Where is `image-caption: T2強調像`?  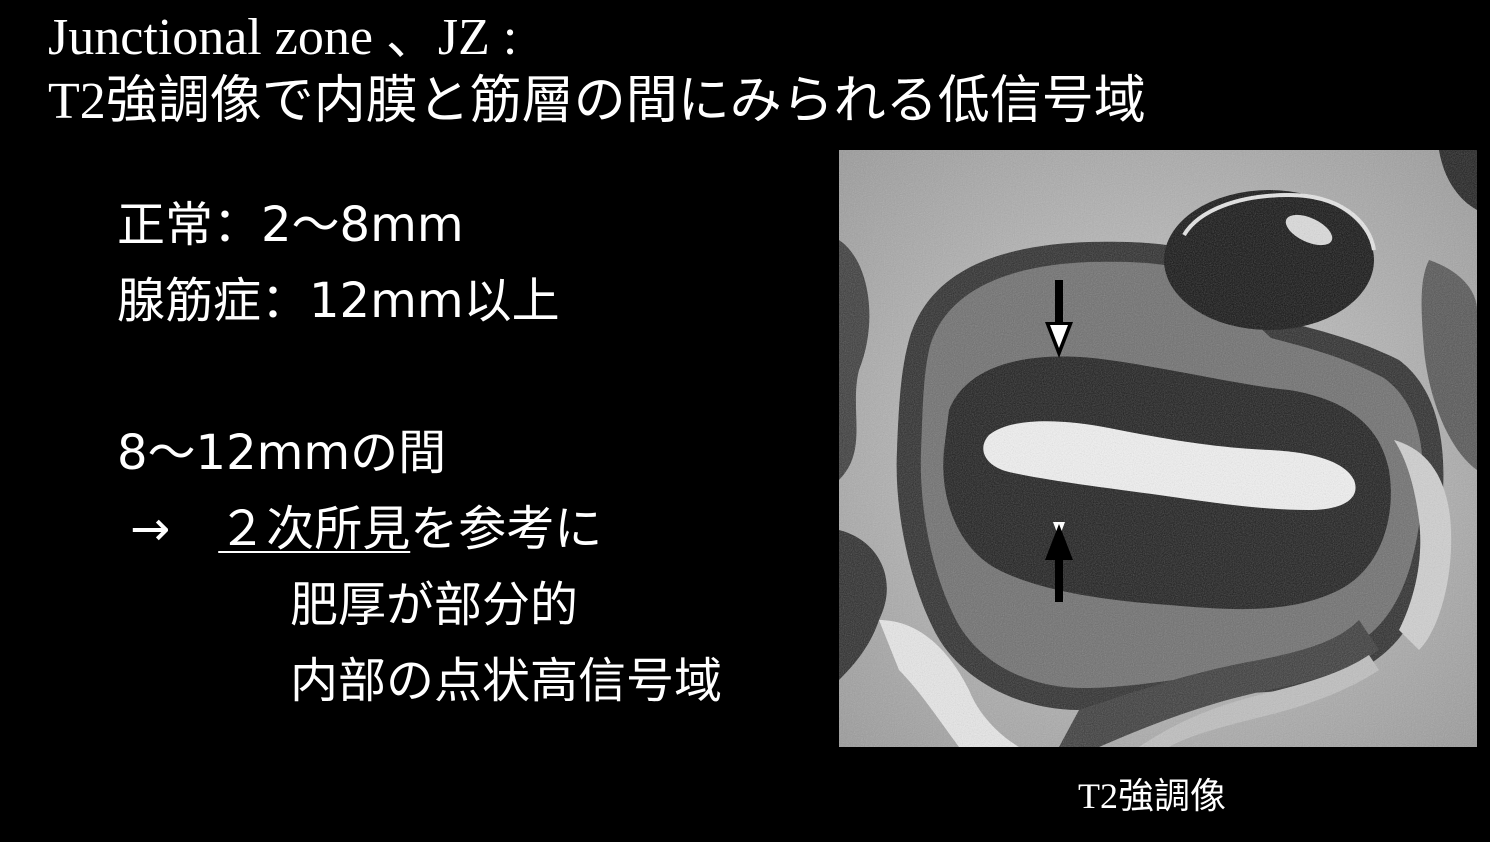
image-caption: T2強調像 is located at coordinates (1152, 796).